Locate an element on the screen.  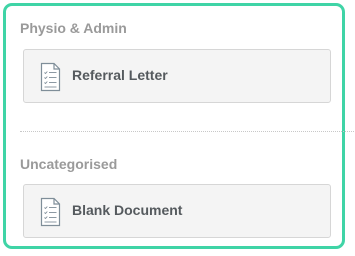
document-label: Blank Document is located at coordinates (127, 210).